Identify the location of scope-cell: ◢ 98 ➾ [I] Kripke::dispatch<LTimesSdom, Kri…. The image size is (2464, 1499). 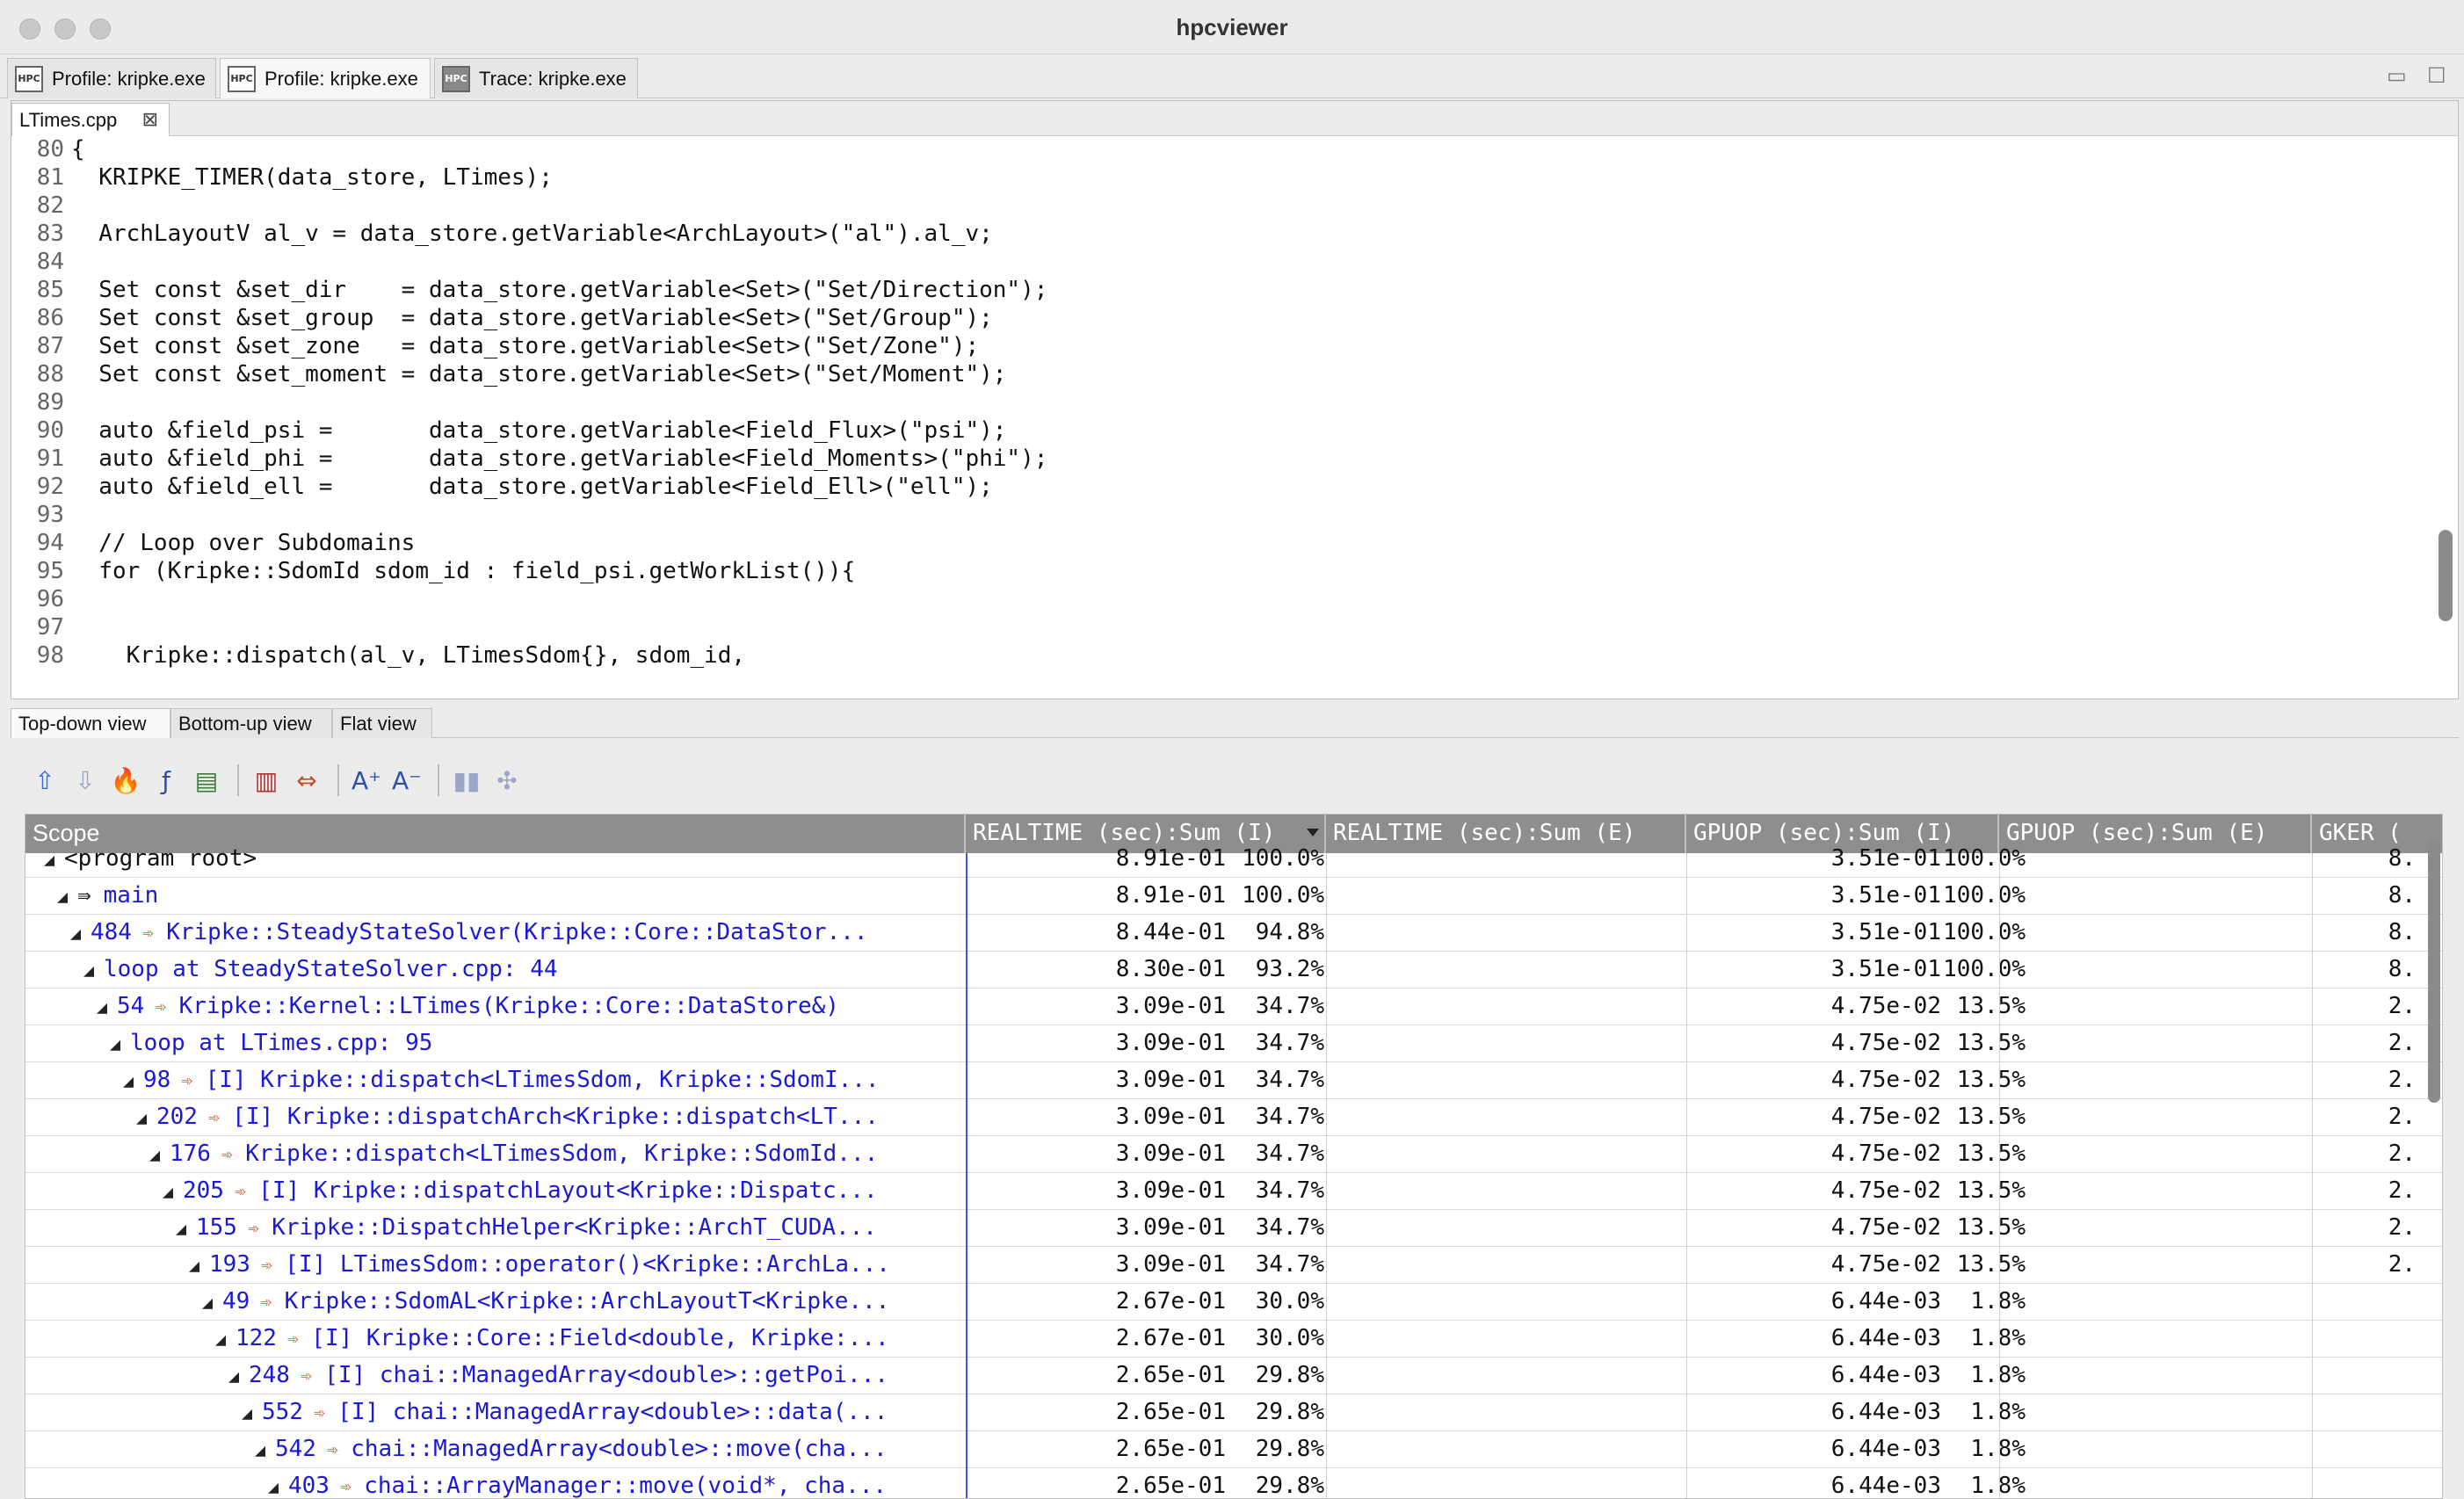
(495, 1080).